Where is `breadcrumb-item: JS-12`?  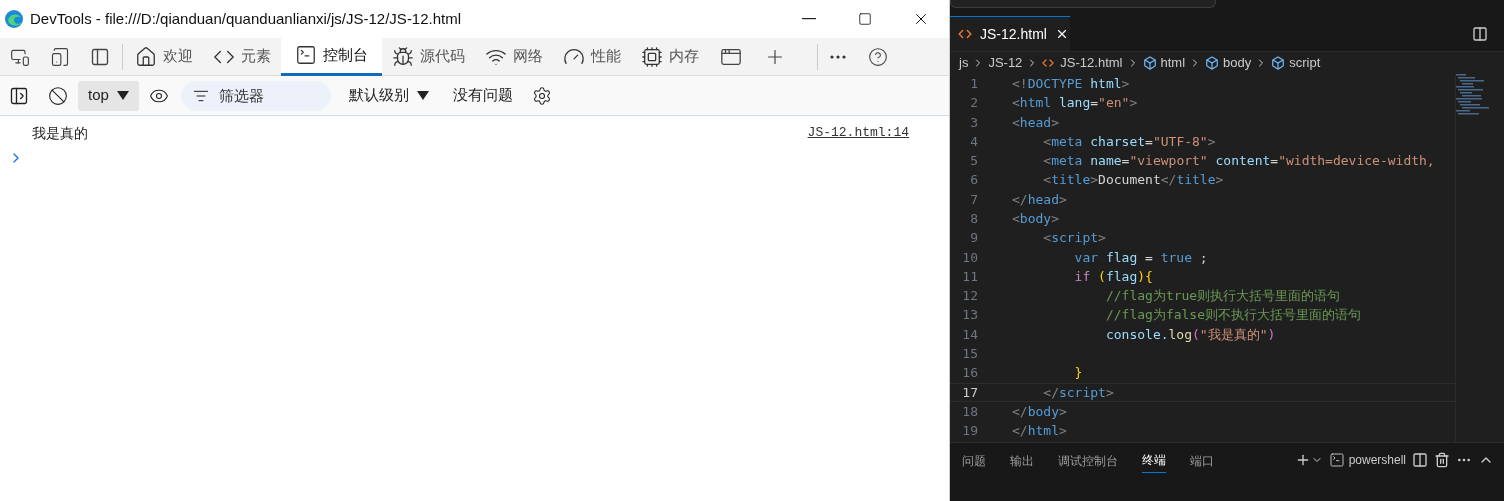 breadcrumb-item: JS-12 is located at coordinates (1005, 63).